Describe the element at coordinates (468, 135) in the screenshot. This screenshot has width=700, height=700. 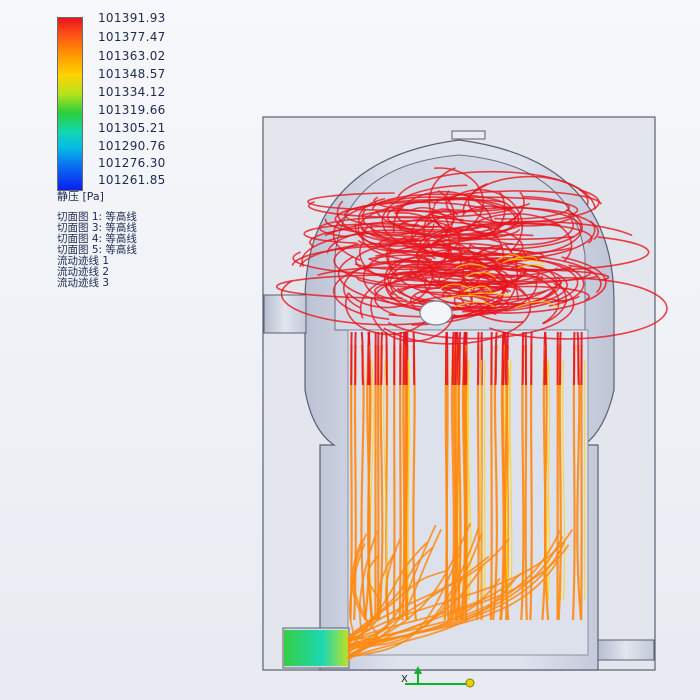
I see `top-nozzle` at that location.